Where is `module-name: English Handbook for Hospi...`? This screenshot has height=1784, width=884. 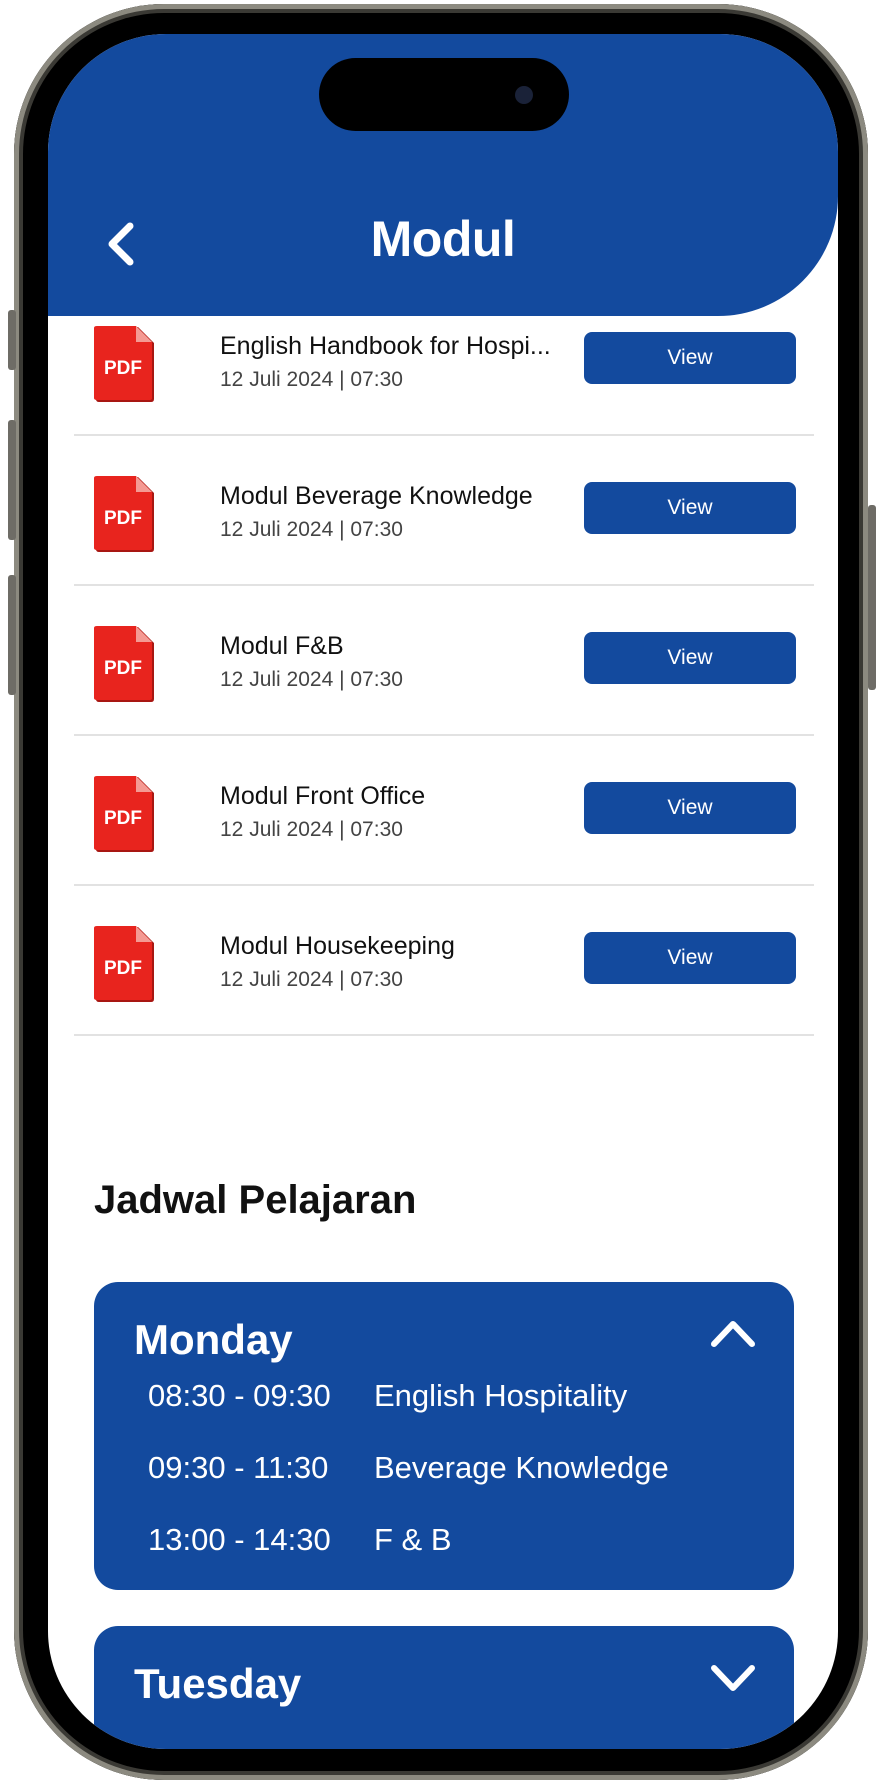 module-name: English Handbook for Hospi... is located at coordinates (385, 346).